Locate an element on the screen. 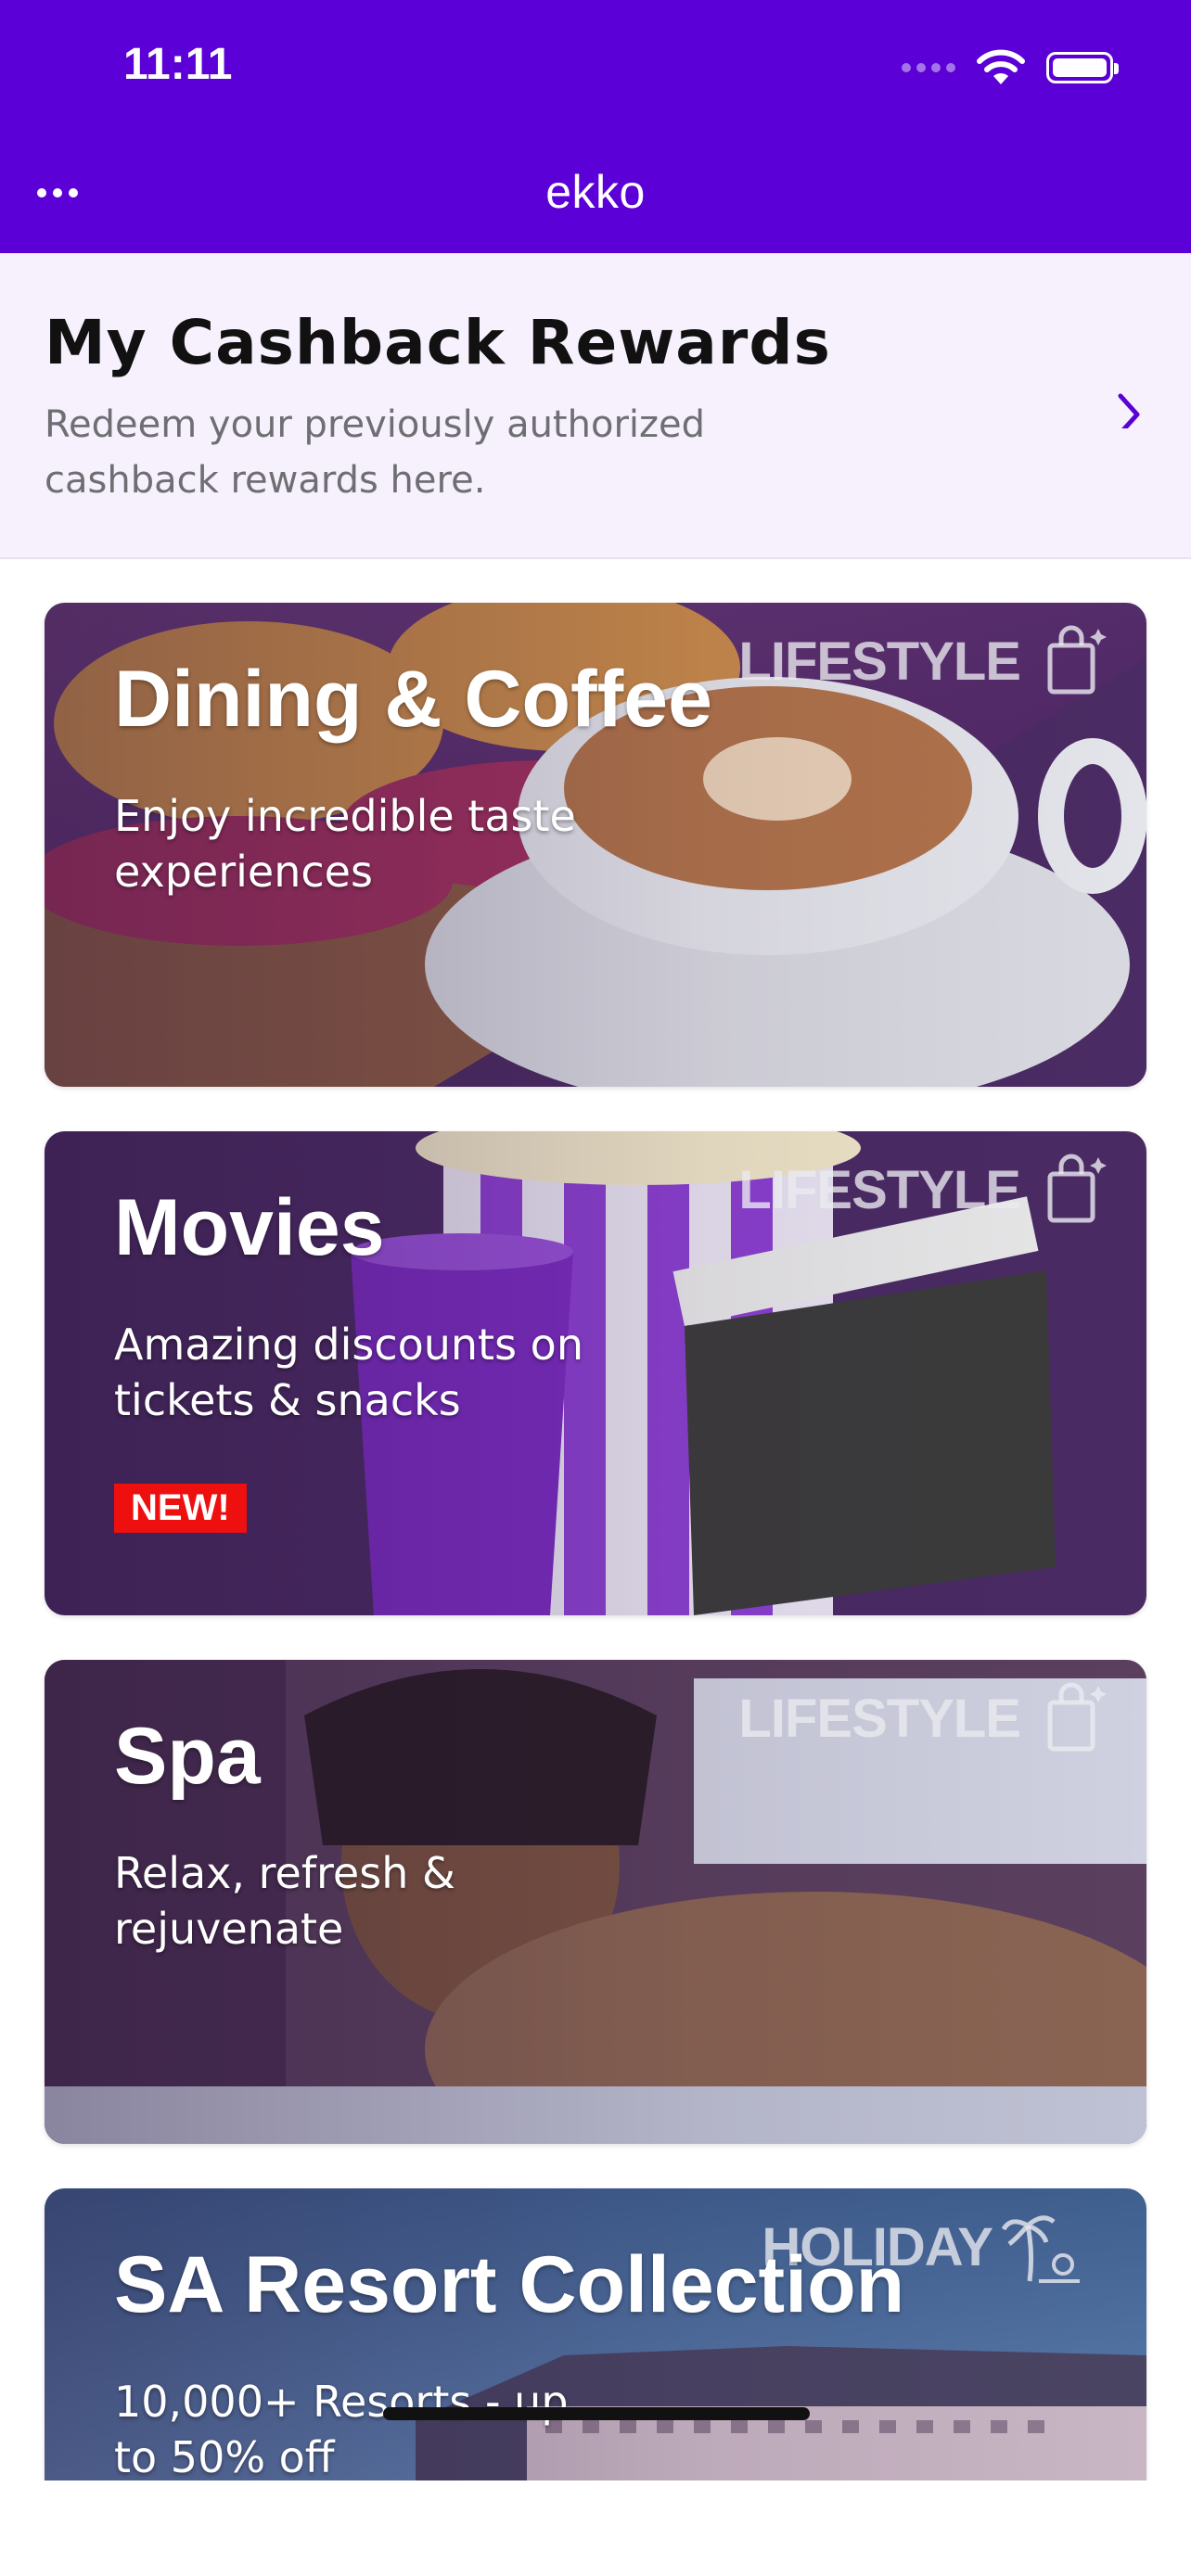  app-title: ekko is located at coordinates (595, 192).